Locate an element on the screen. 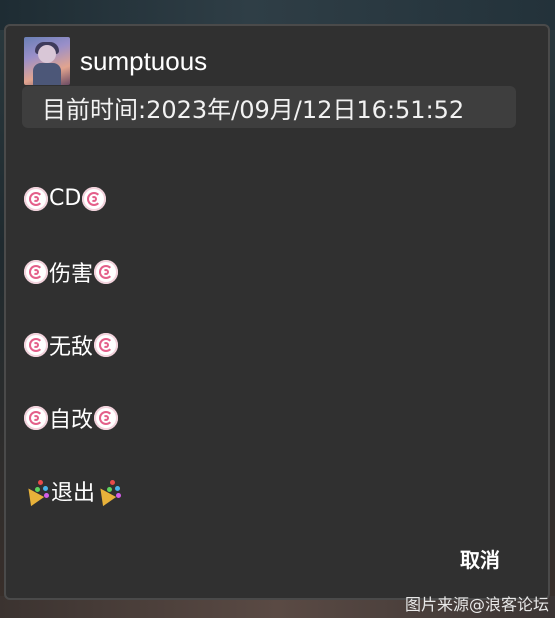 The width and height of the screenshot is (555, 618). menu-item-exit: 退出 is located at coordinates (71, 490).